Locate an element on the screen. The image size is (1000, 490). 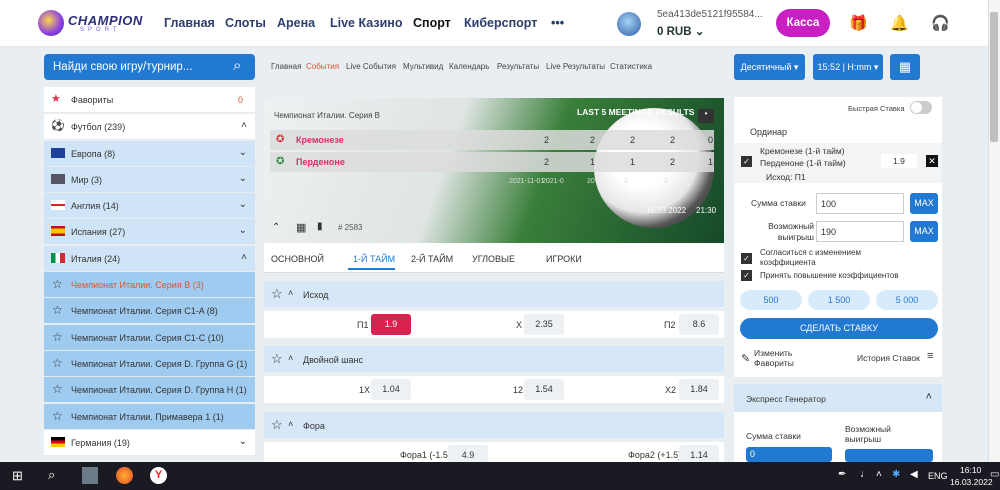
tab-corners: УГЛОВЫЕ is located at coordinates (493, 259).